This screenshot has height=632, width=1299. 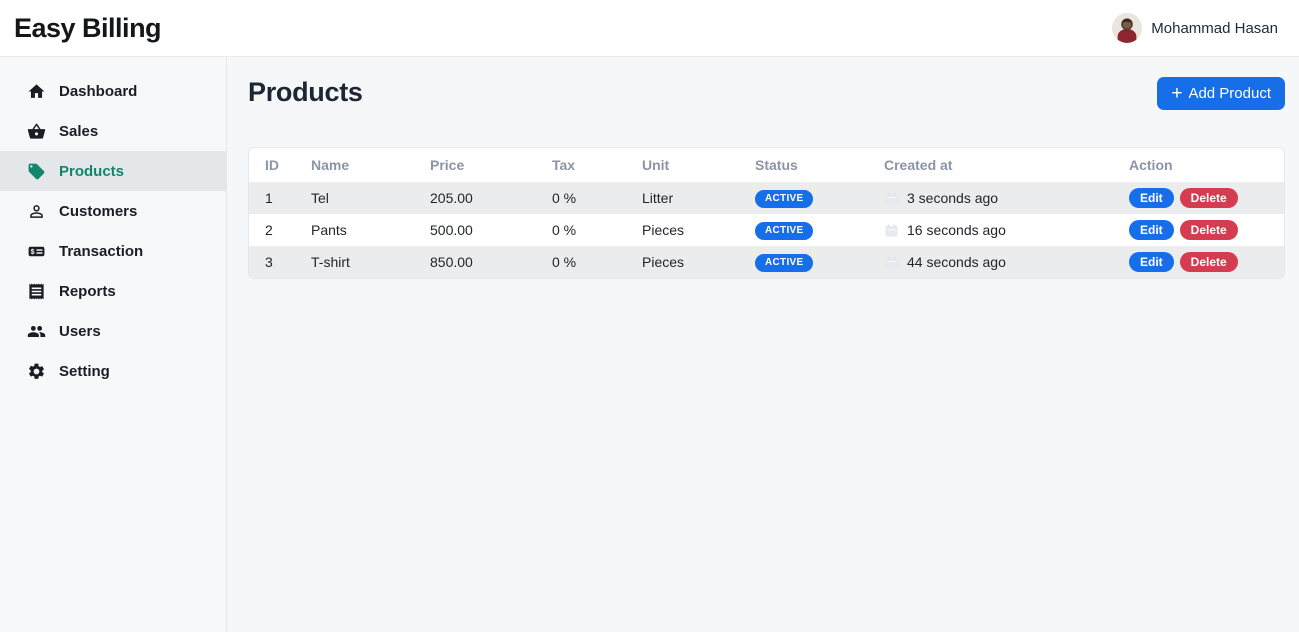 What do you see at coordinates (953, 198) in the screenshot?
I see `cell-created-at: 3 seconds ago` at bounding box center [953, 198].